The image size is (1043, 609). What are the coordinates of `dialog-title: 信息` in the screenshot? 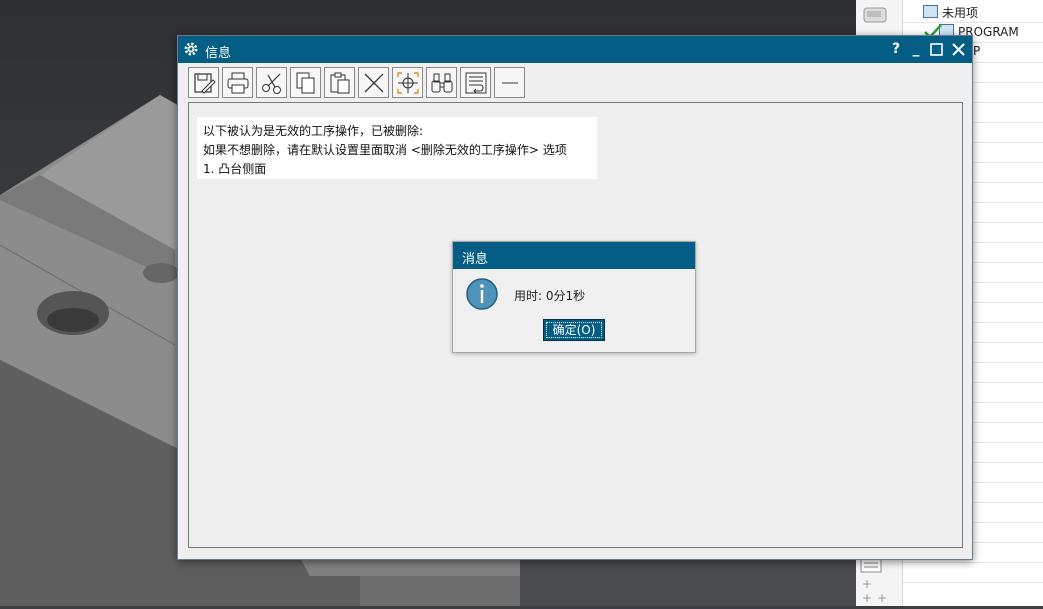 It's located at (218, 53).